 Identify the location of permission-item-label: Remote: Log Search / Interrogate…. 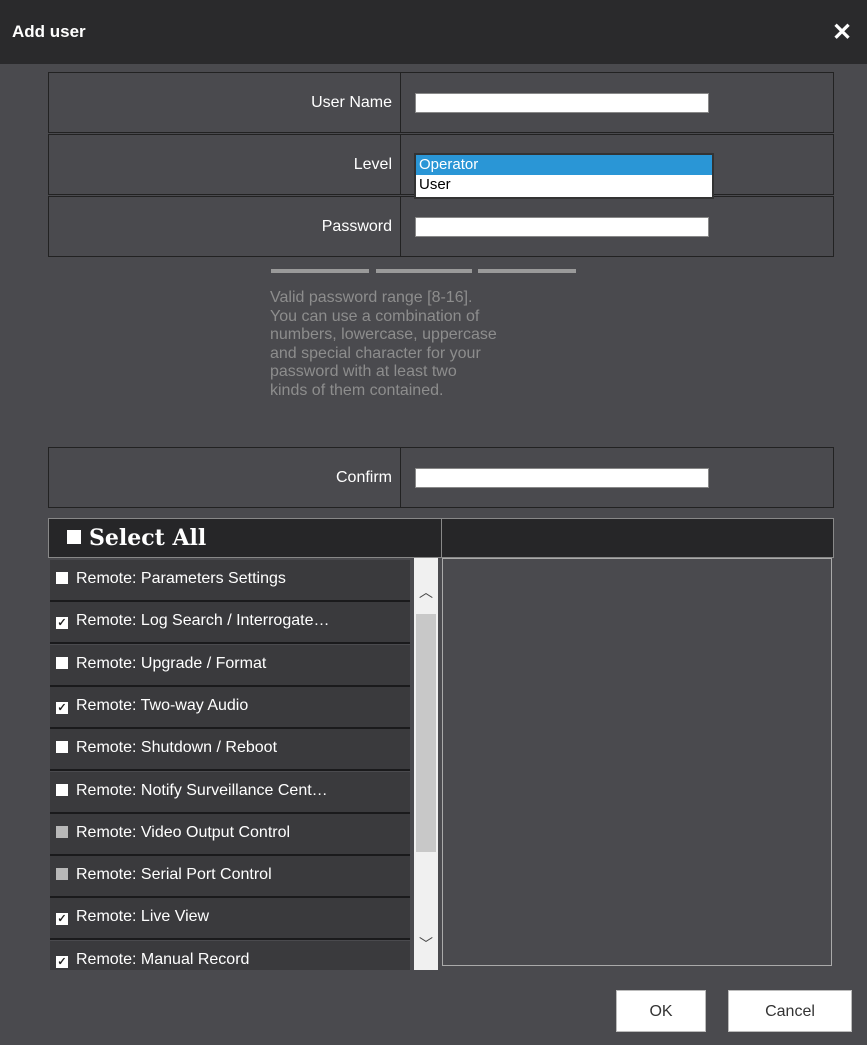
(203, 621).